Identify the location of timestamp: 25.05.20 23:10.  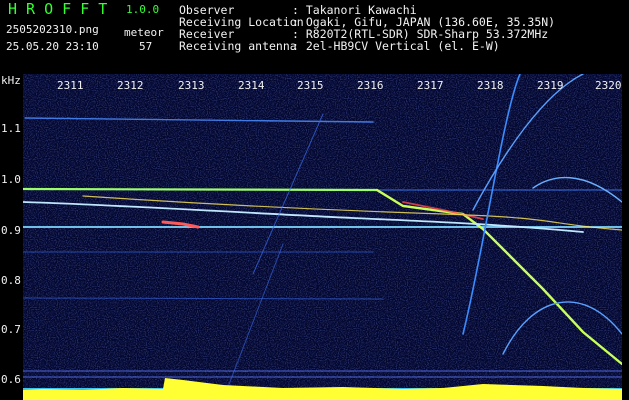
(52, 46).